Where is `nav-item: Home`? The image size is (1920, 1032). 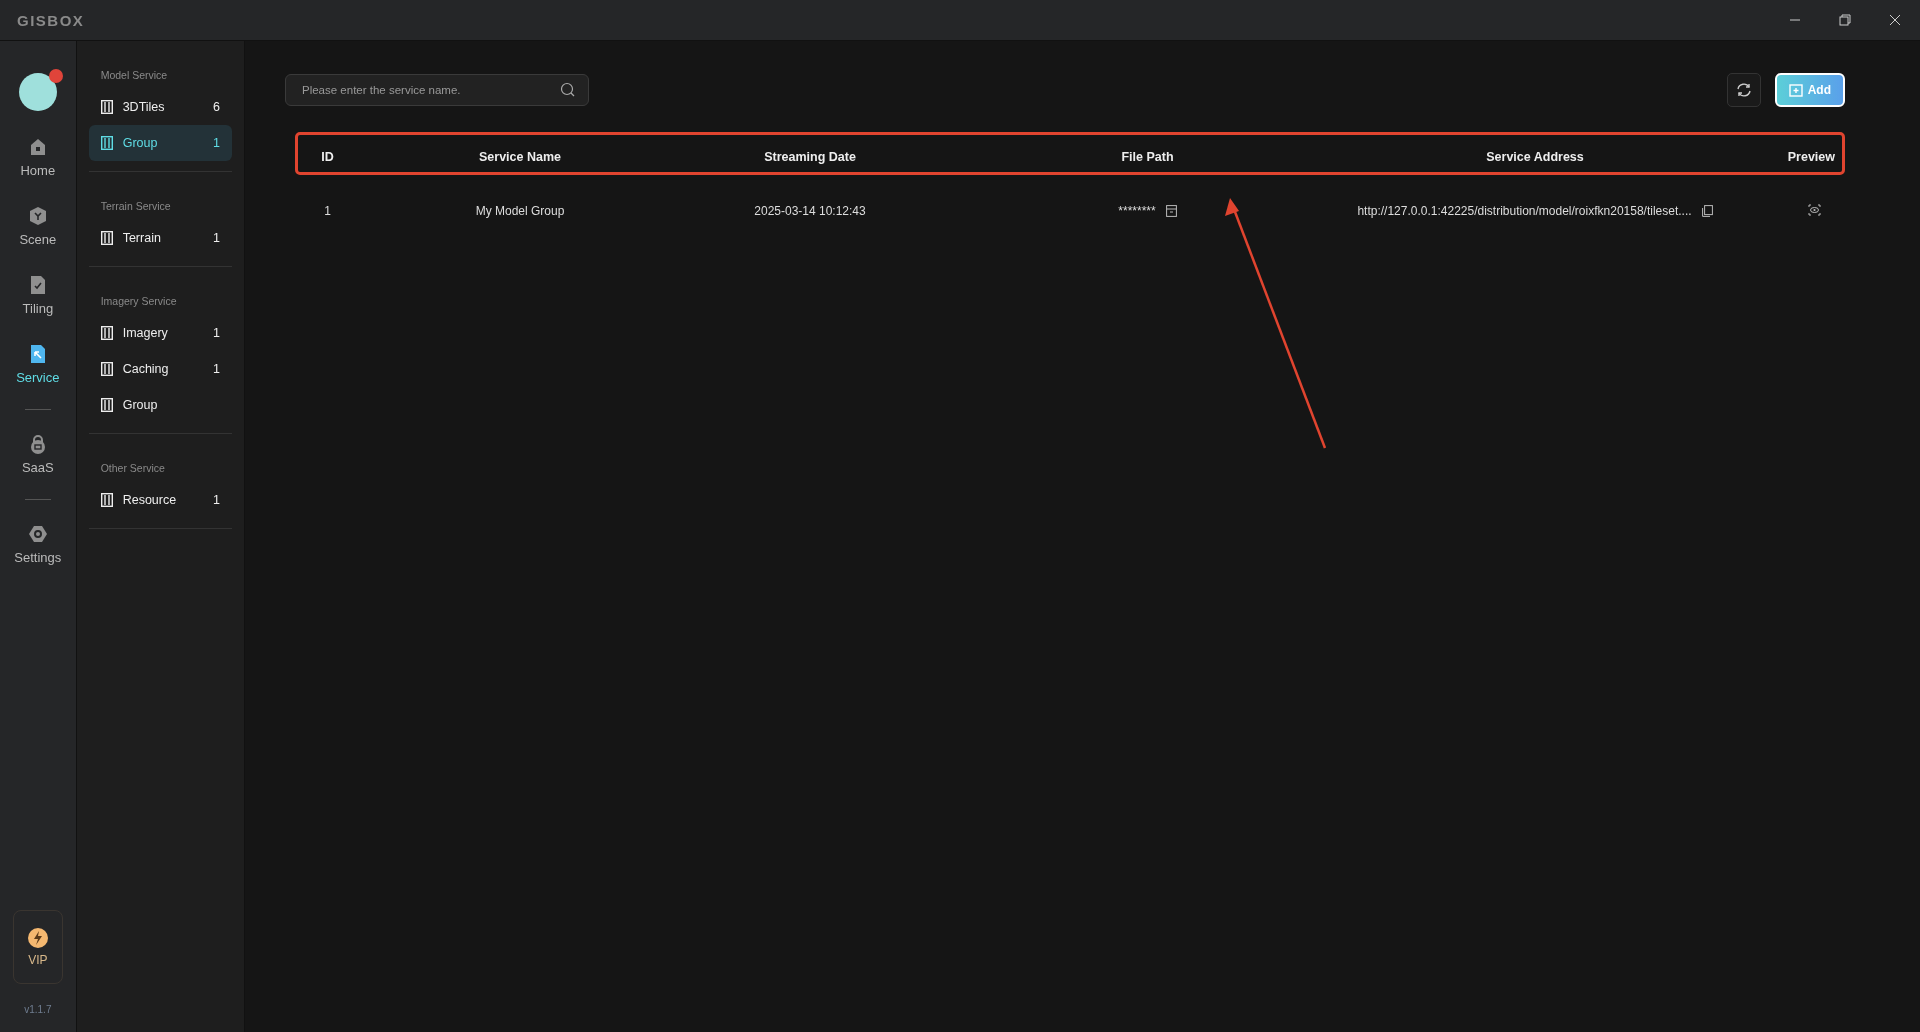
nav-item: Home is located at coordinates (37, 157).